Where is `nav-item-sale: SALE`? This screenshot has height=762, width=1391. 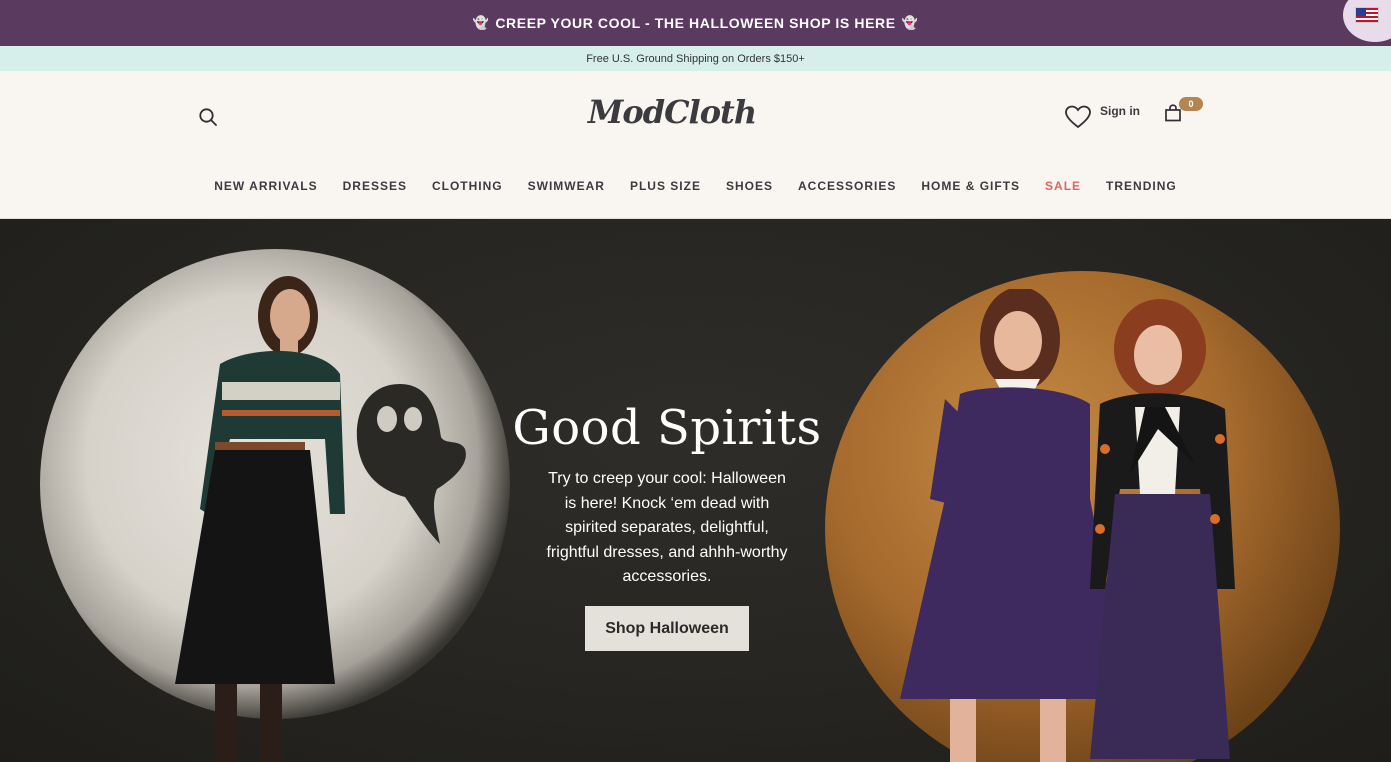 nav-item-sale: SALE is located at coordinates (1063, 186).